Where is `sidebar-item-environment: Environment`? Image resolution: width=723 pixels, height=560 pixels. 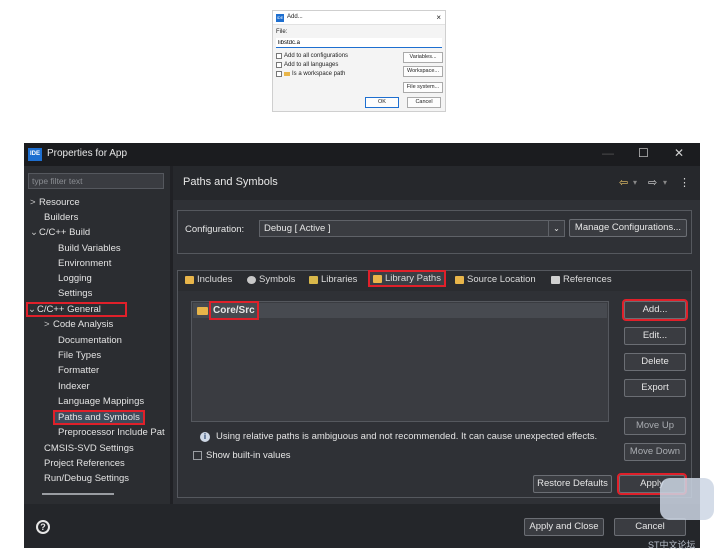
sidebar-item-environment: Environment is located at coordinates (84, 263).